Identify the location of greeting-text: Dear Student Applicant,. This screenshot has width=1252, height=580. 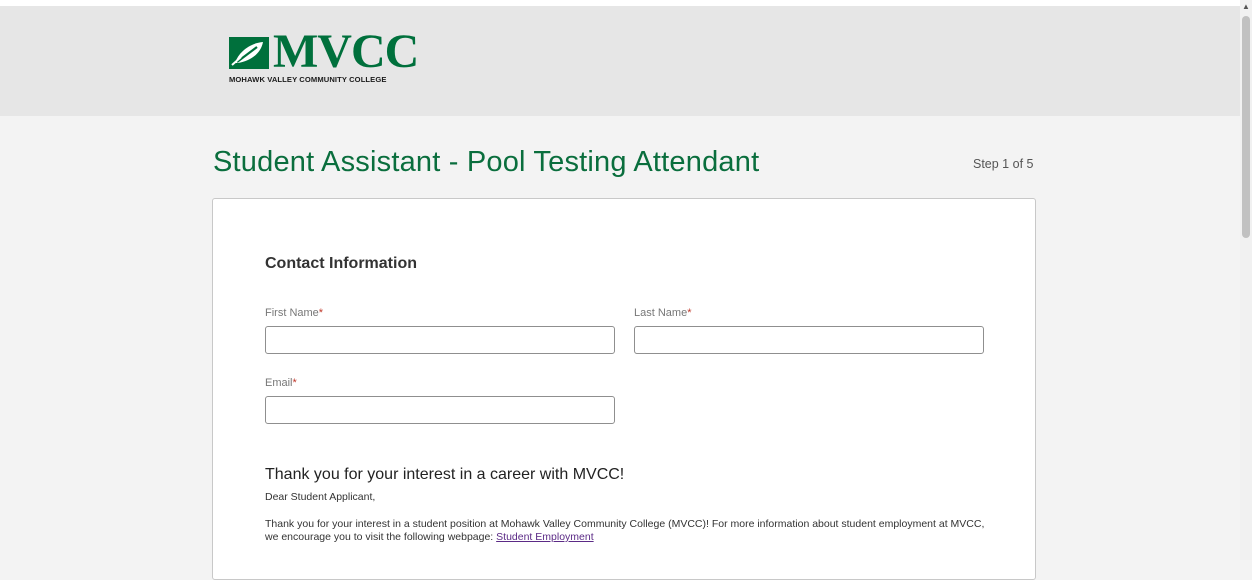
(320, 497).